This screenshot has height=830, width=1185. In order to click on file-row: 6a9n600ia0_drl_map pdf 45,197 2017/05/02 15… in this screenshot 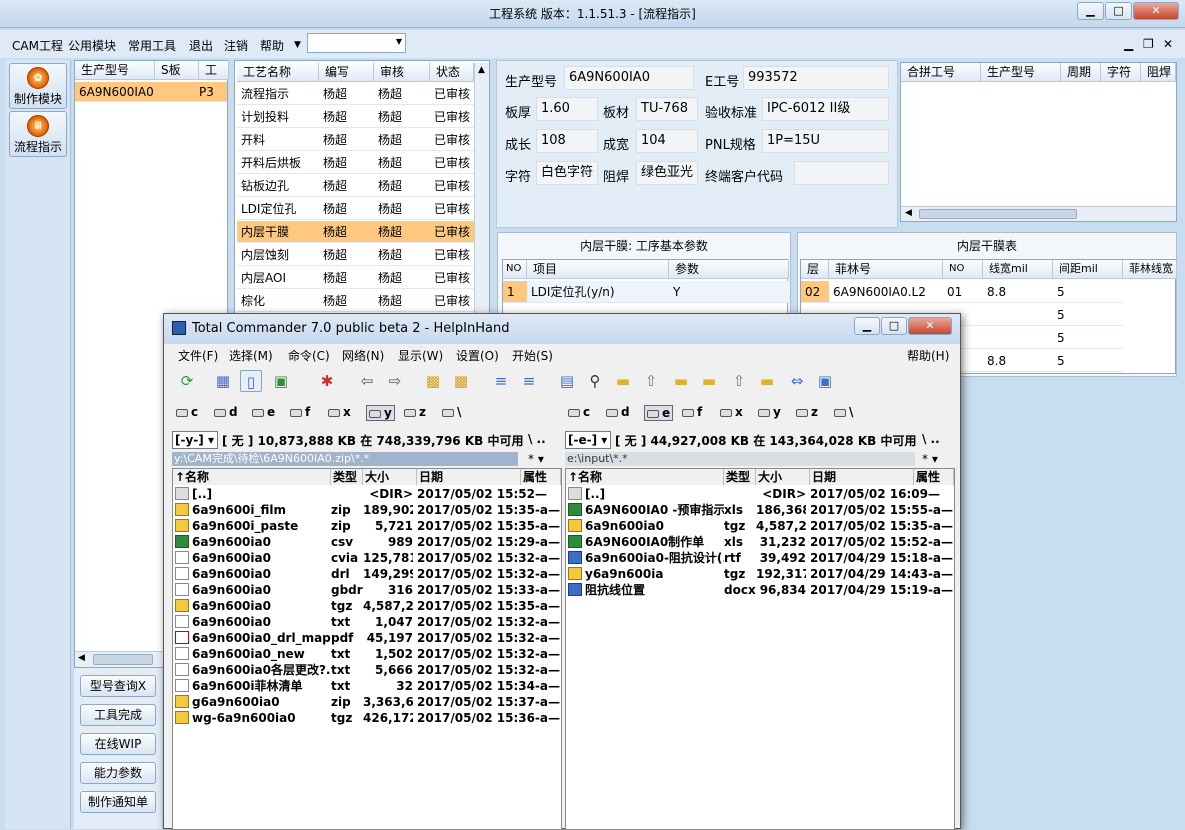, I will do `click(367, 638)`.